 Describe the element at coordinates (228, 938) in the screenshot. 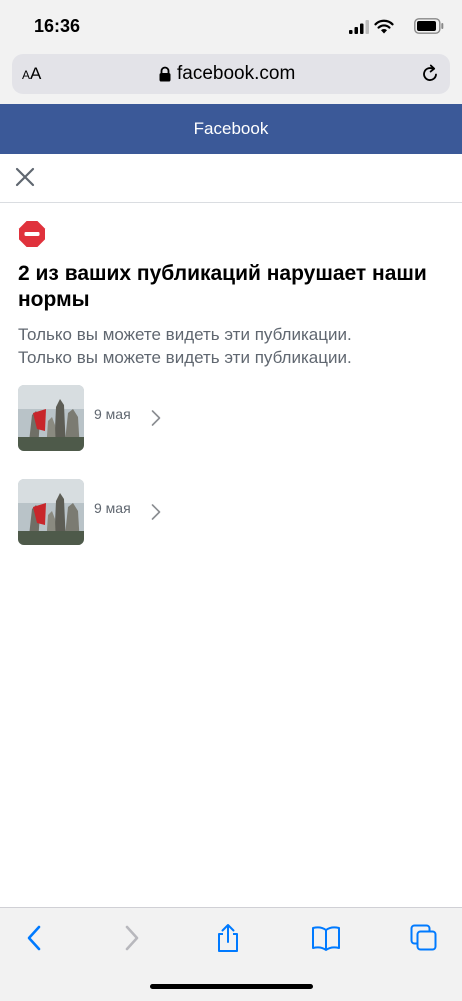

I see `share-icon` at that location.